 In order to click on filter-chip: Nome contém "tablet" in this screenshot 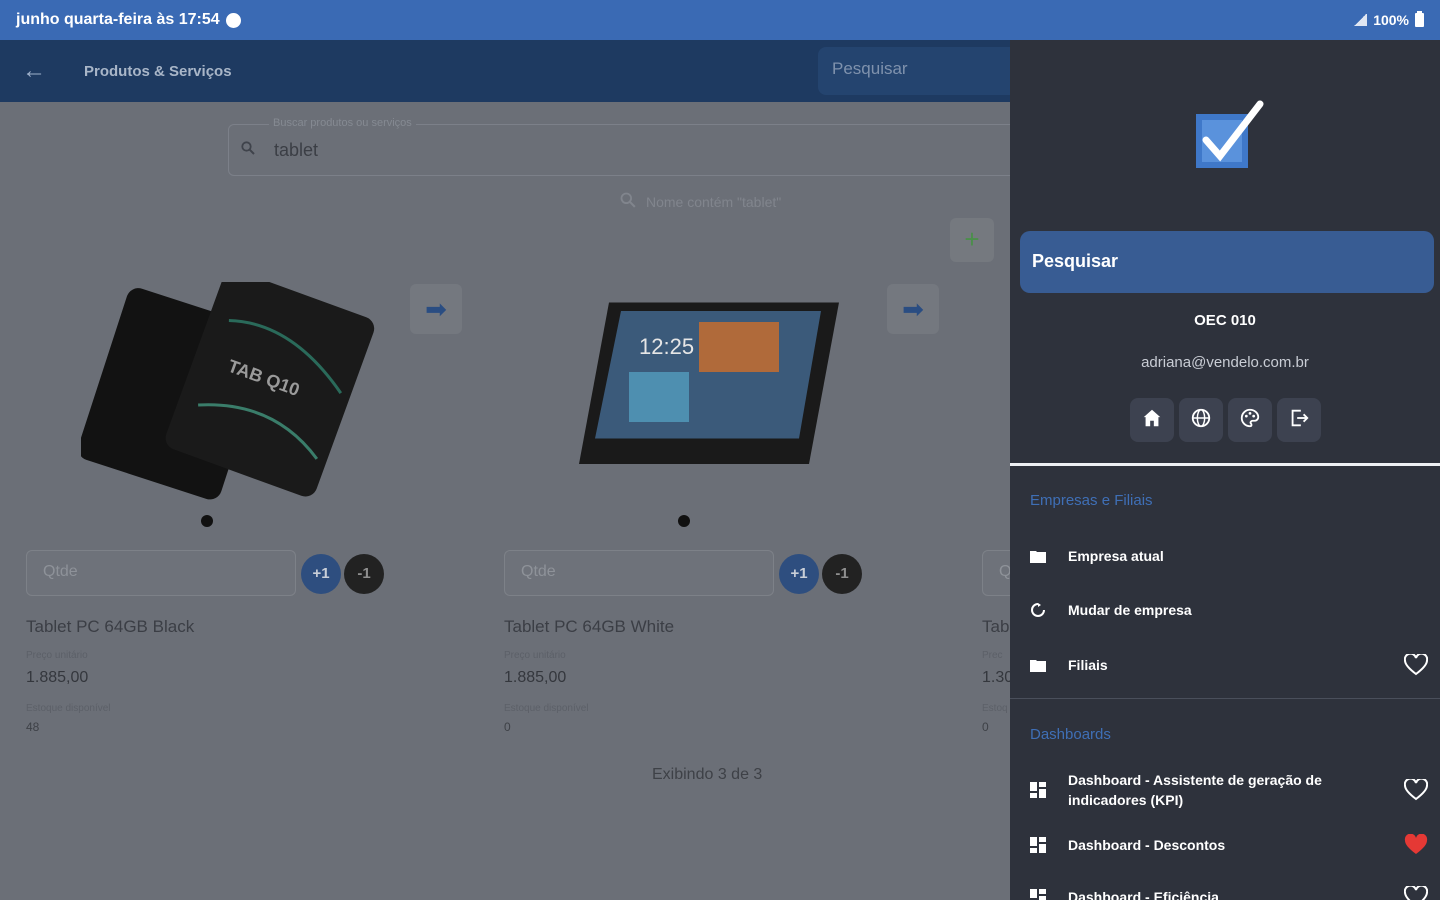, I will do `click(700, 201)`.